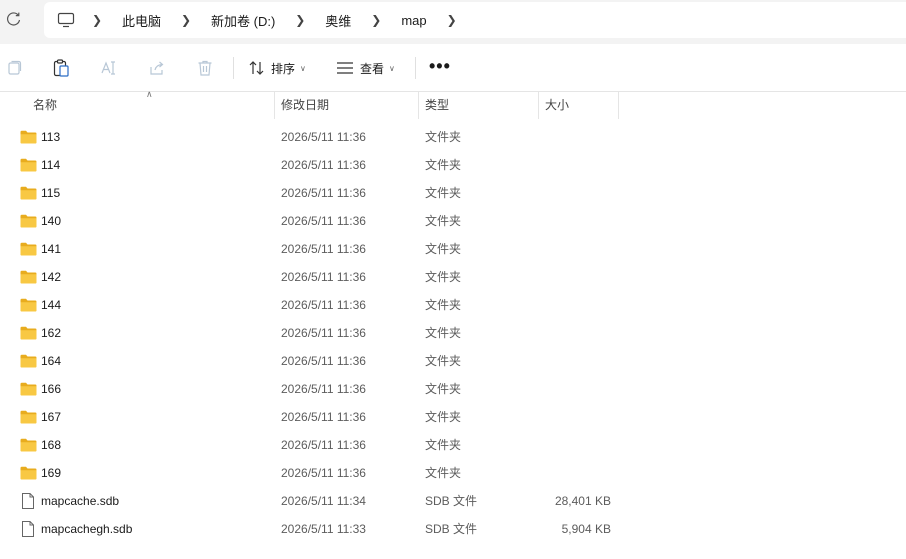  What do you see at coordinates (453, 389) in the screenshot?
I see `file-row: 166 2026/5/11 11:36 文件夹` at bounding box center [453, 389].